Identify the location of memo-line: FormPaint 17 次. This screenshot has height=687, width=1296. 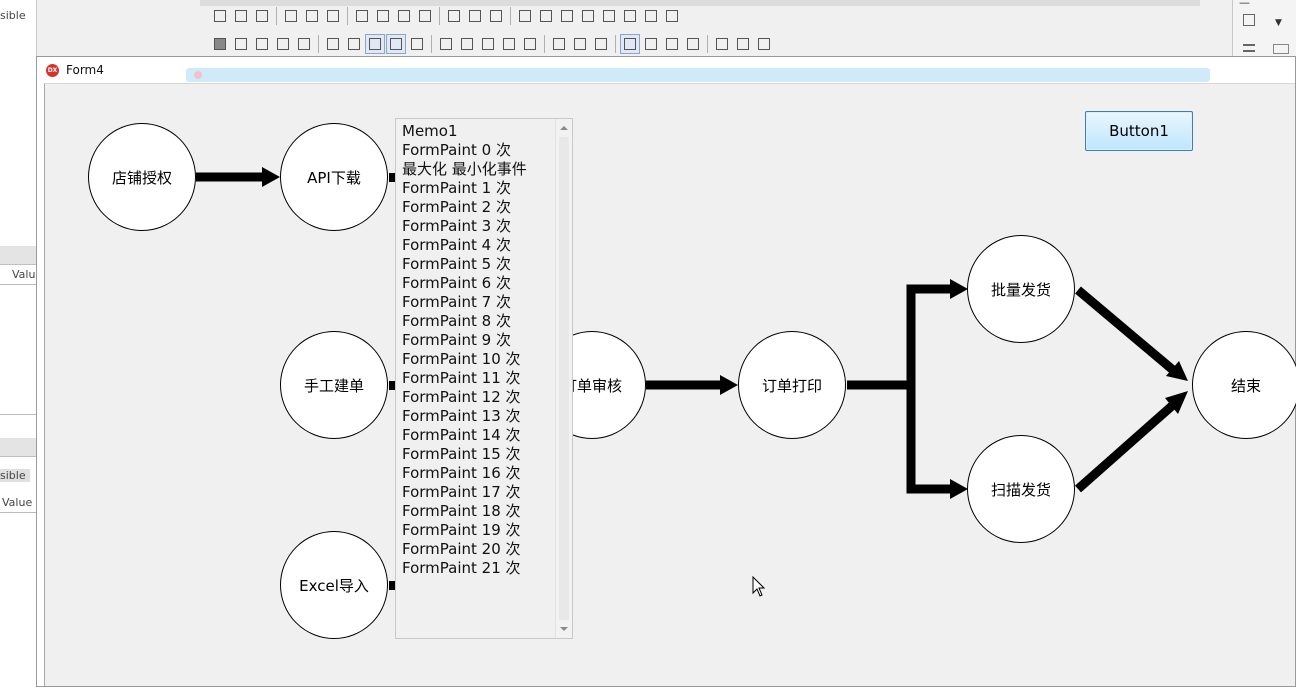
(461, 492).